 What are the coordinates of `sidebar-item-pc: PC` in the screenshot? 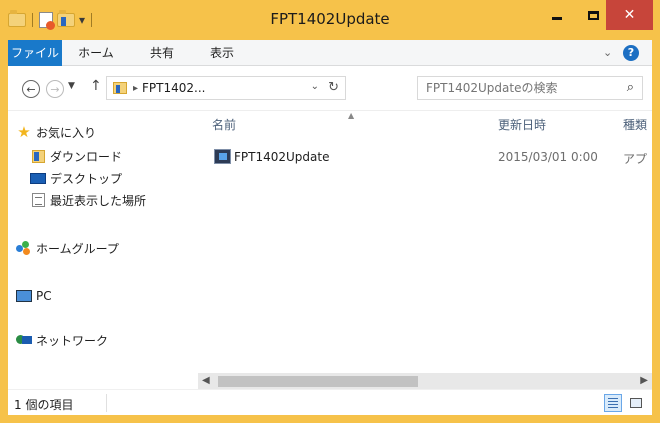 It's located at (34, 296).